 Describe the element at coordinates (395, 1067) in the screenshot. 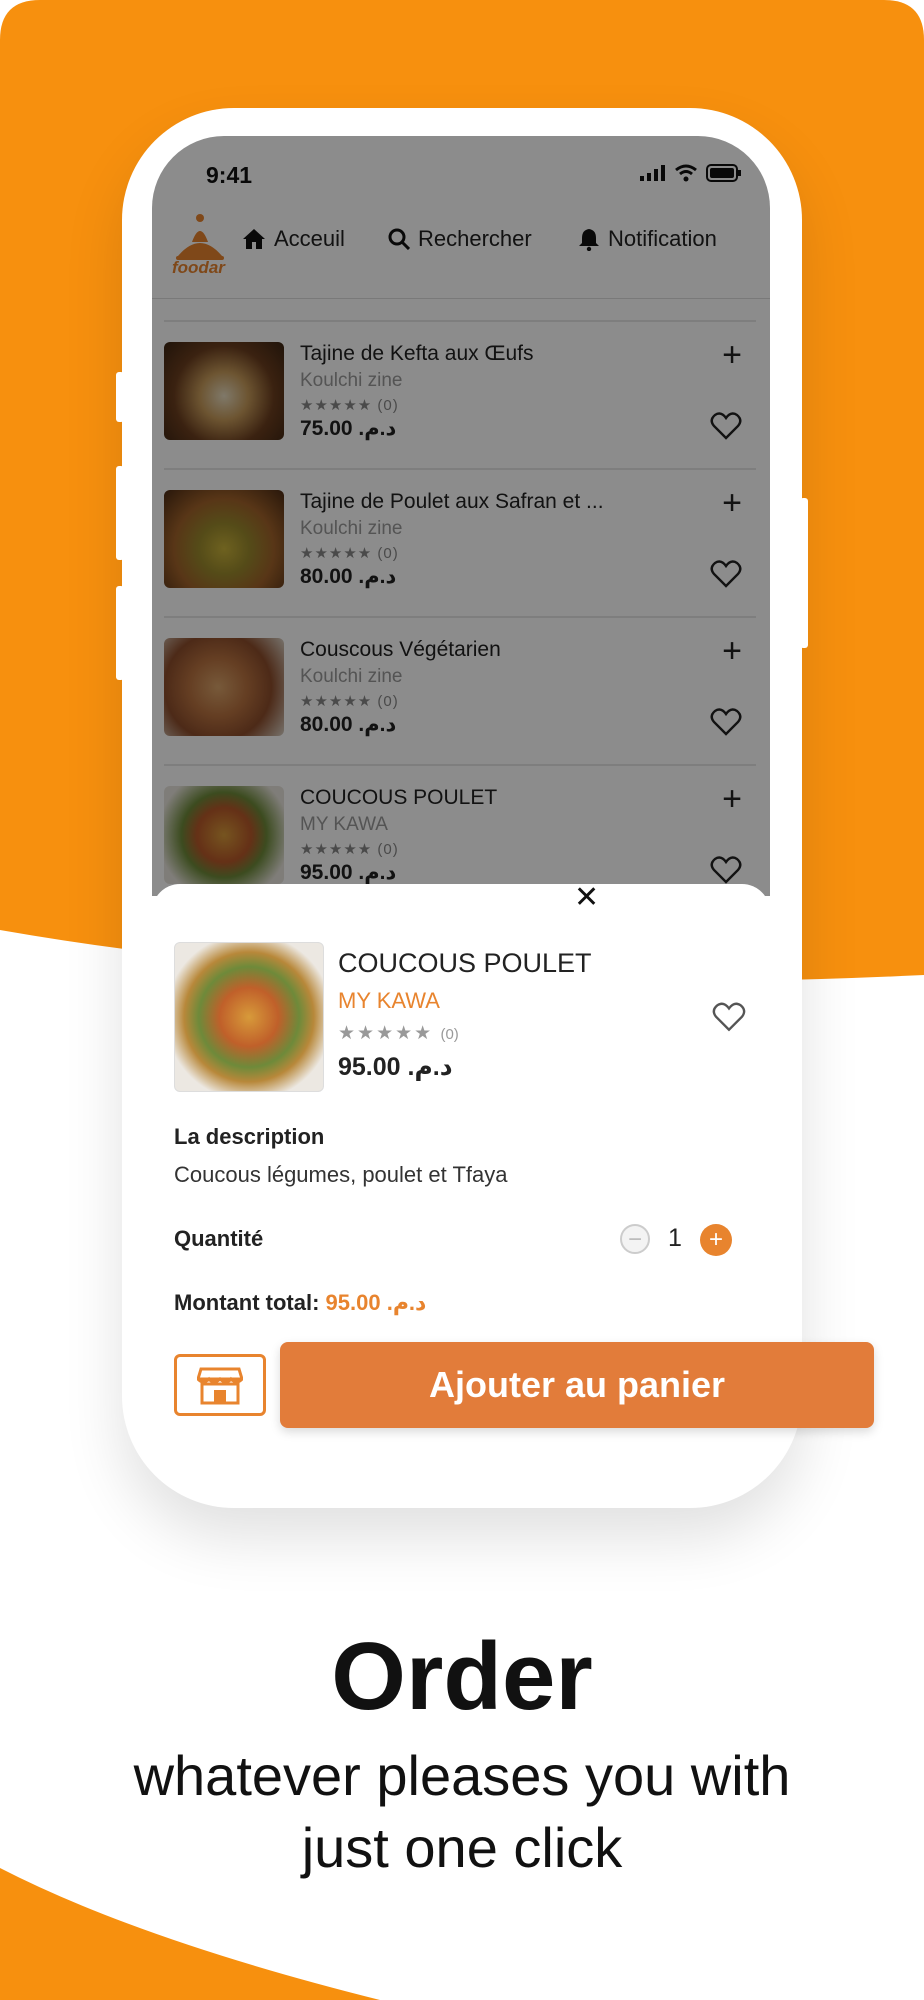

I see `product-price: 95.00 .د.م` at that location.